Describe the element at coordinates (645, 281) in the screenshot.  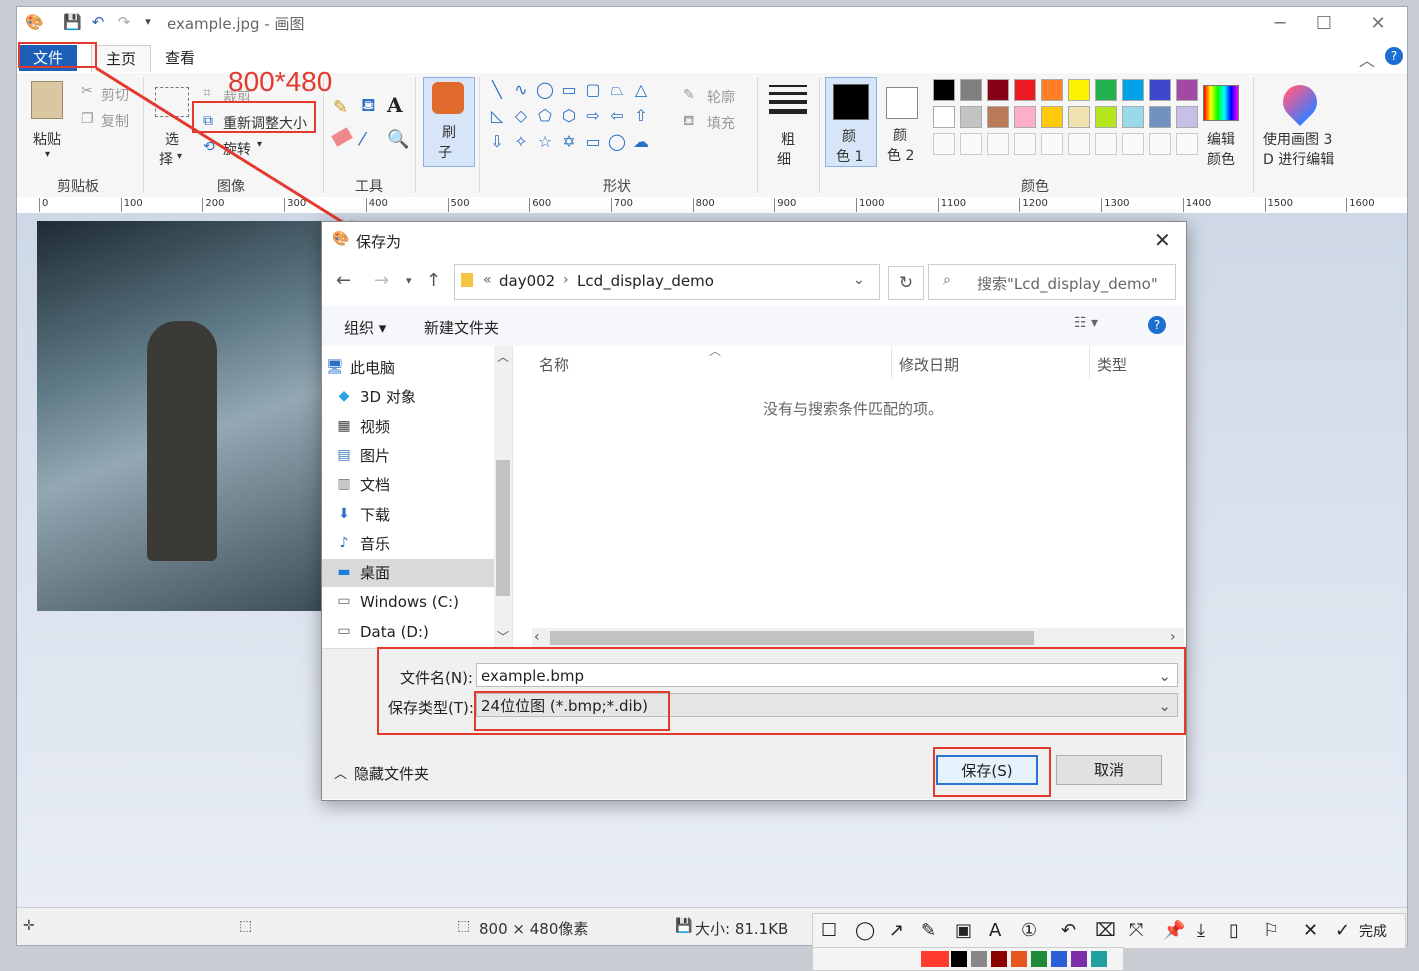
I see `breadcrumb-lcd-display-demo: Lcd_display_demo` at that location.